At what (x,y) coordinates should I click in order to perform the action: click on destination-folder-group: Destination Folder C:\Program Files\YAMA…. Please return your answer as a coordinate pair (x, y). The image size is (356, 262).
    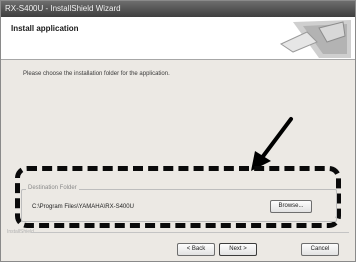
    Looking at the image, I should click on (179, 203).